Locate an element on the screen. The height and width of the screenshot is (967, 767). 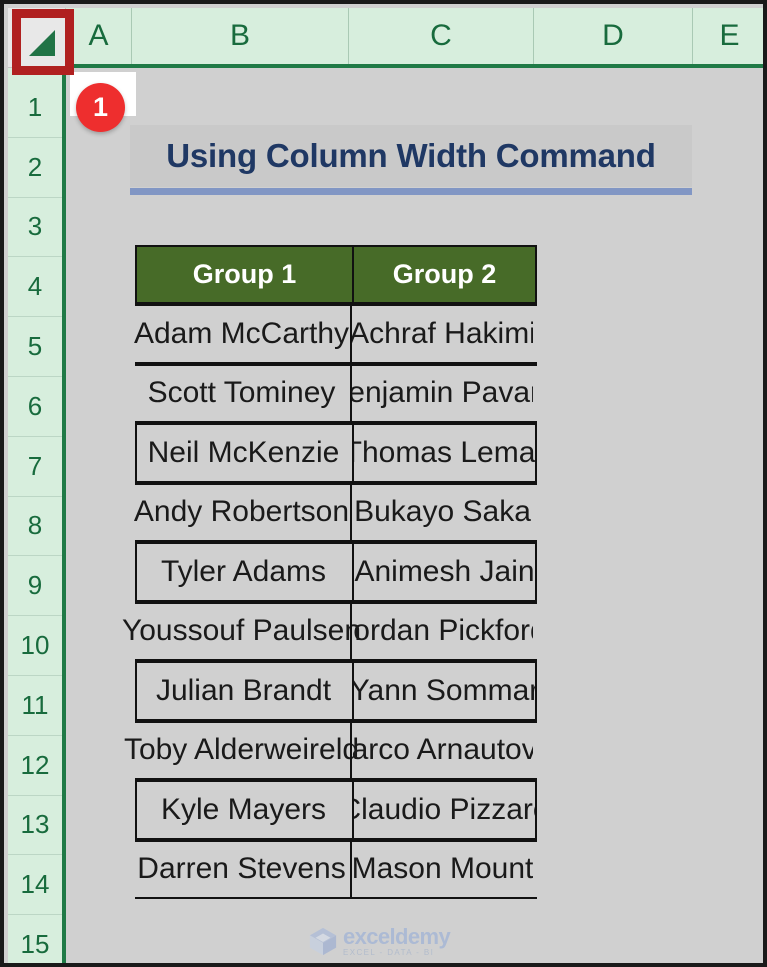
cell-group1-text: Darren Stevens is located at coordinates (241, 869).